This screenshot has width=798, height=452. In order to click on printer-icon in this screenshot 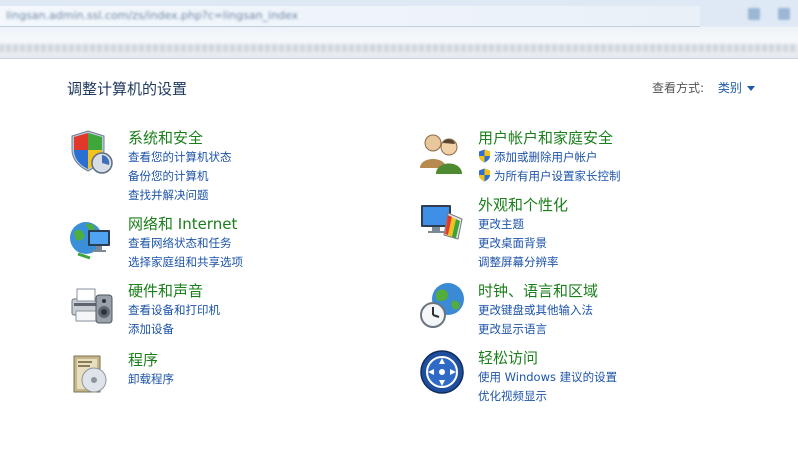, I will do `click(92, 305)`.